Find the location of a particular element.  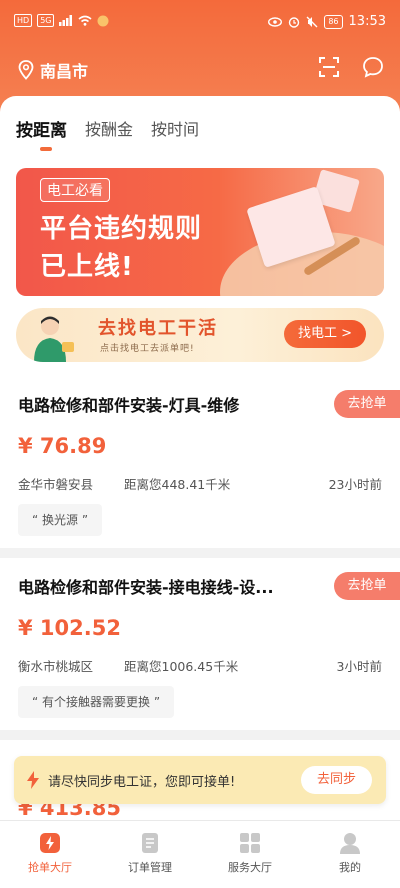

location-pin-icon is located at coordinates (26, 70).